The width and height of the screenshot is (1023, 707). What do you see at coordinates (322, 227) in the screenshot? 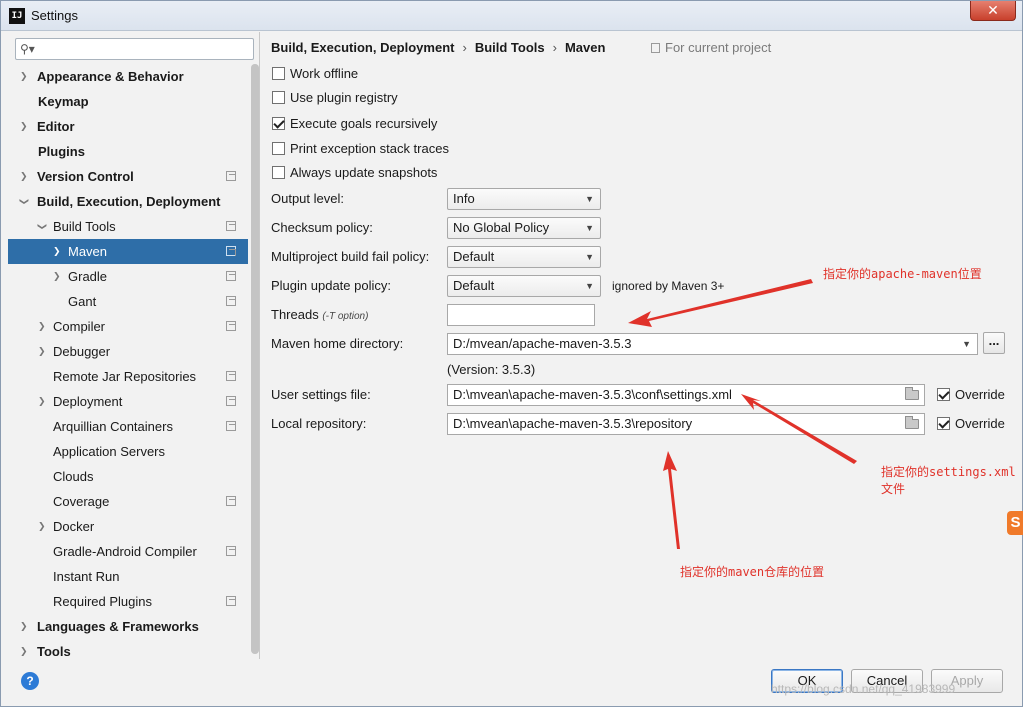
I see `checksum-policy-label: Checksum policy:` at bounding box center [322, 227].